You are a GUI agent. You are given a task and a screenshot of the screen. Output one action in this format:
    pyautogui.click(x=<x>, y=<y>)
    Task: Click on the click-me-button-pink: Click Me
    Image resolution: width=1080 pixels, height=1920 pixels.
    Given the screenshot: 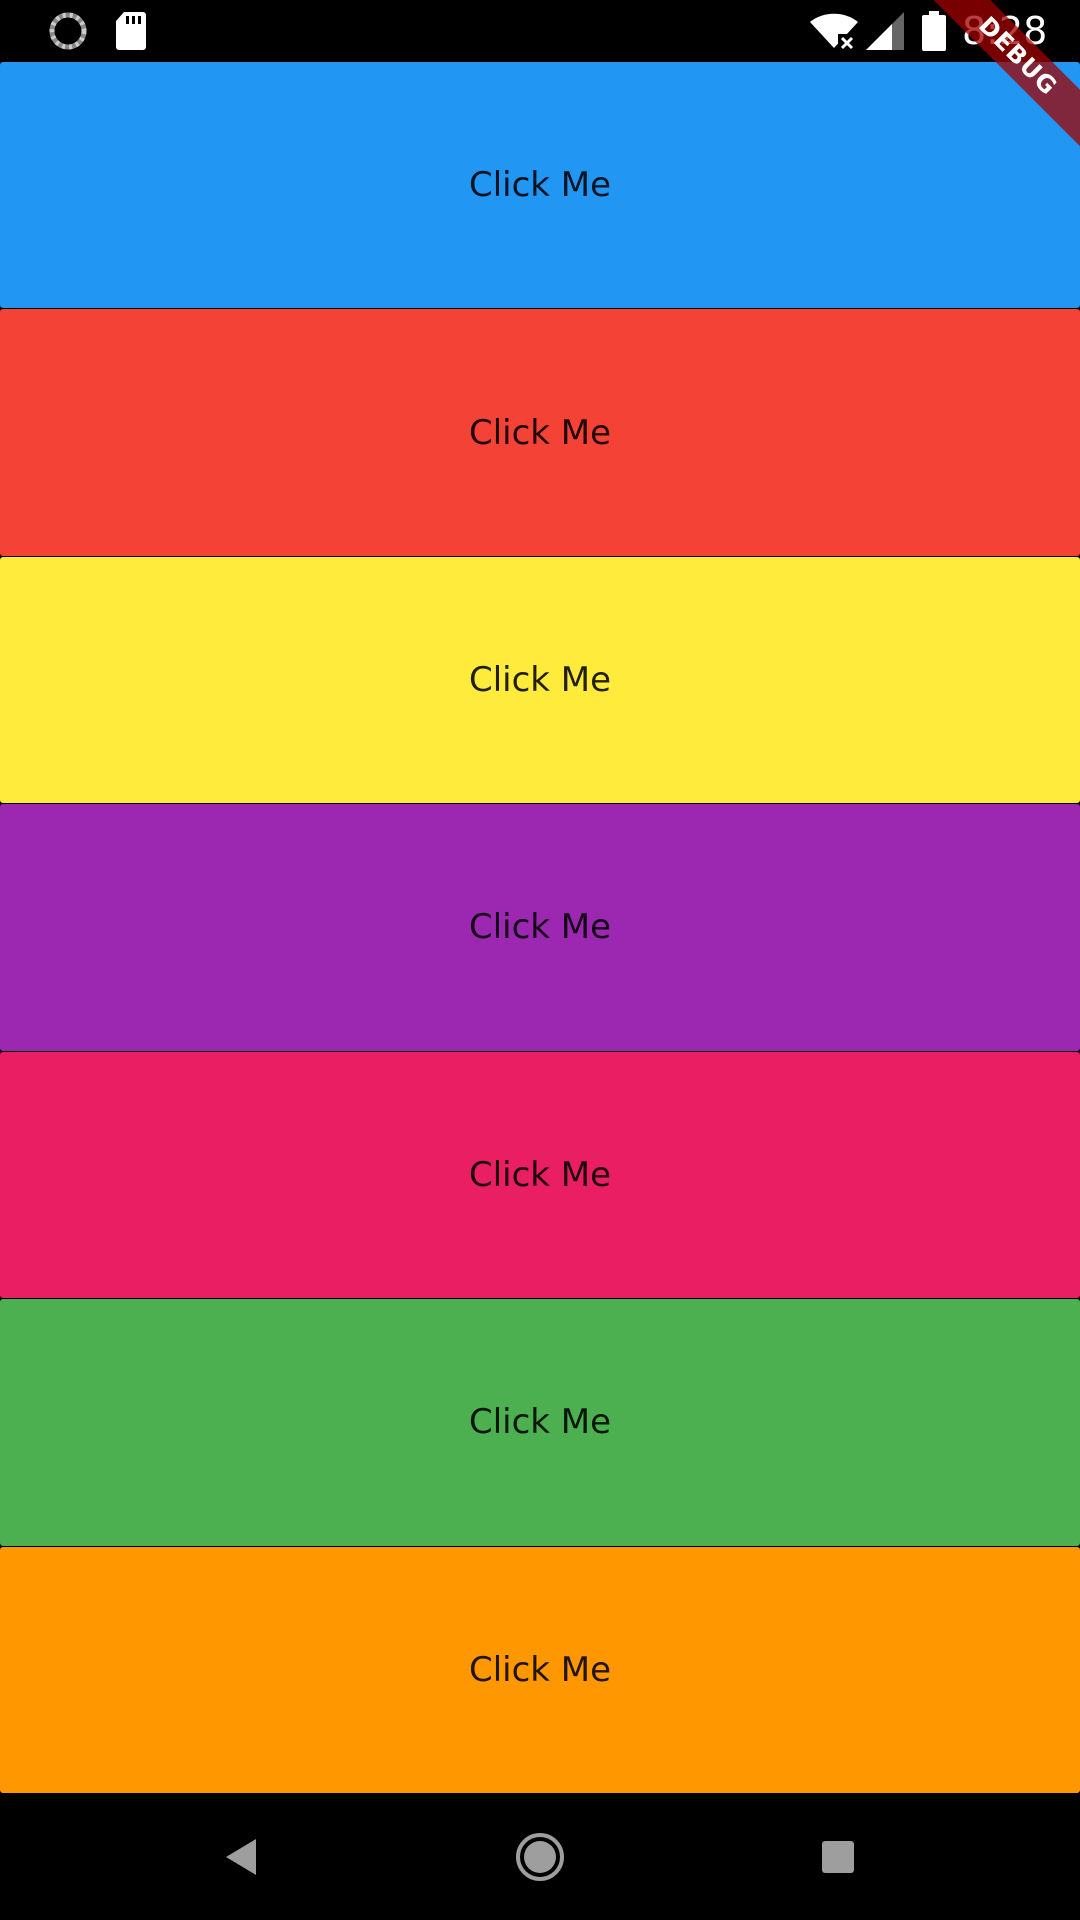 What is the action you would take?
    pyautogui.click(x=540, y=1175)
    